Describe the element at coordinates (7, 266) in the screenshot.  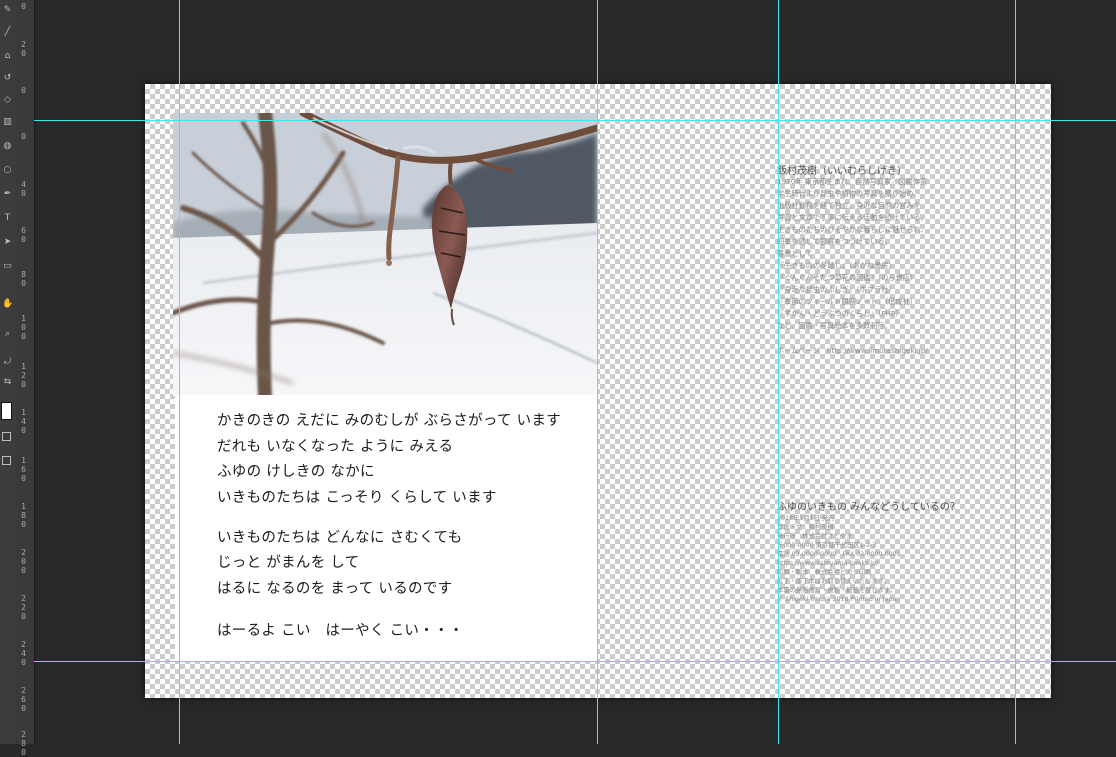
I see `shape-tool-icon: ▭` at that location.